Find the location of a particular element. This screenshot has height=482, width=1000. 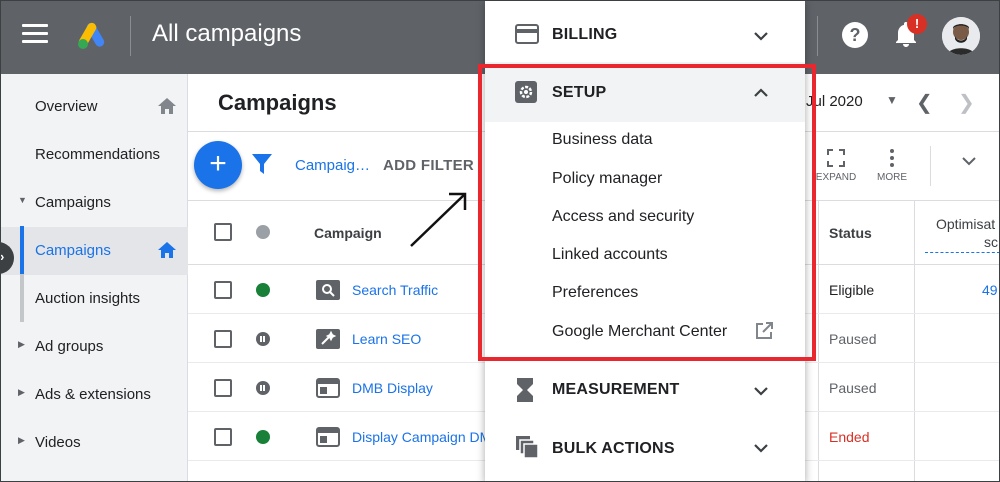

sidebar-item-label: Recommendations is located at coordinates (98, 154).